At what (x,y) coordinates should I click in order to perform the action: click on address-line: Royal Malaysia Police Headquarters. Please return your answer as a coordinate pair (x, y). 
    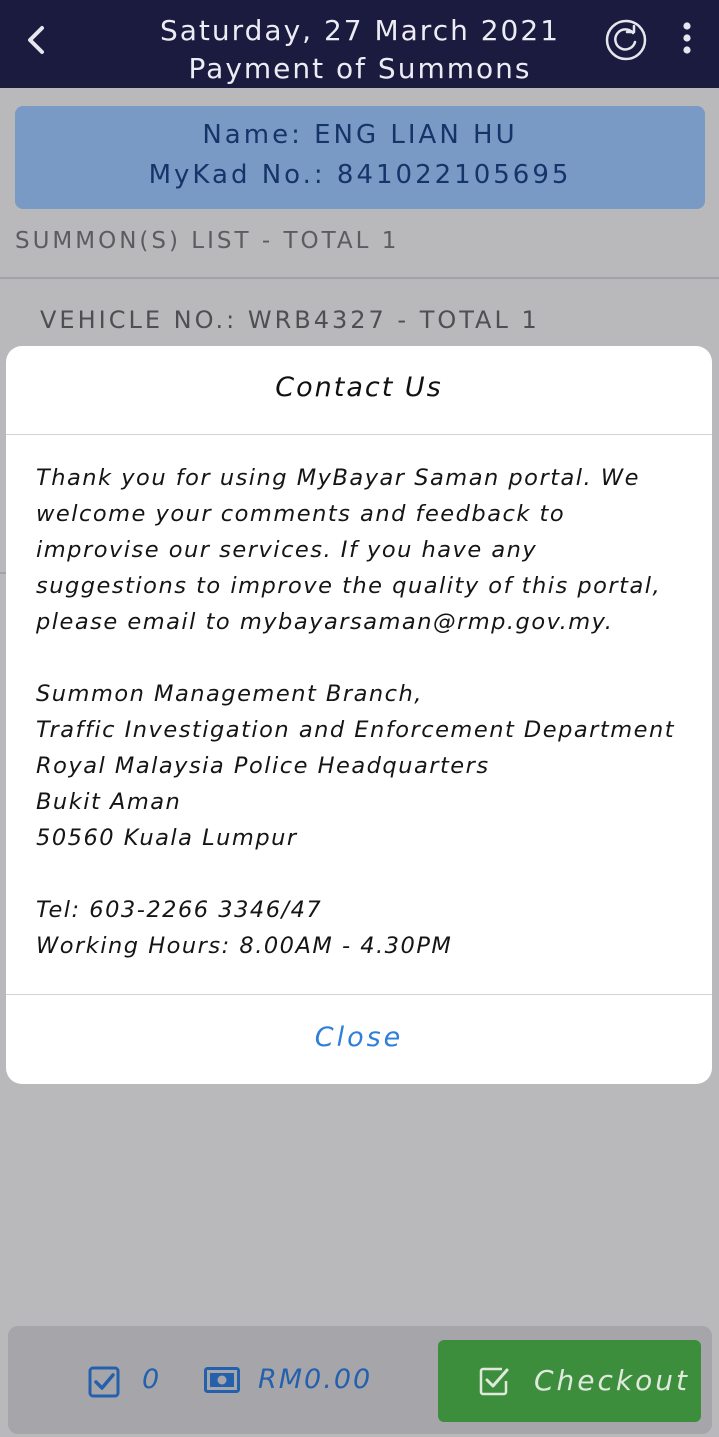
    Looking at the image, I should click on (263, 766).